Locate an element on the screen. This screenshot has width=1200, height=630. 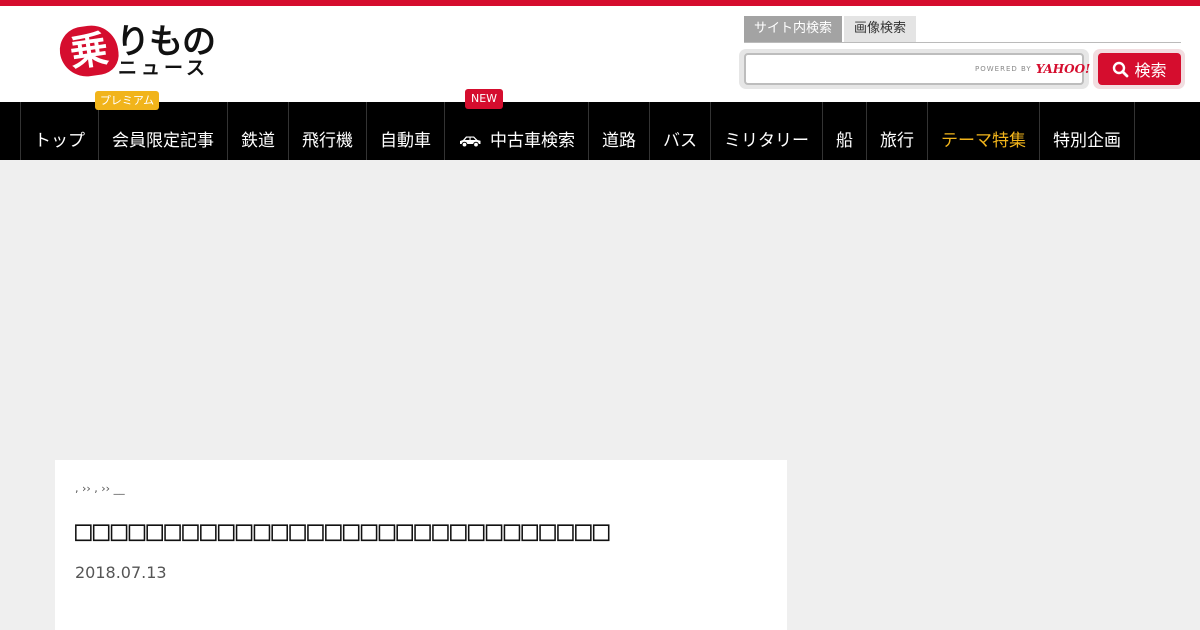
nav-label: 船 is located at coordinates (844, 141).